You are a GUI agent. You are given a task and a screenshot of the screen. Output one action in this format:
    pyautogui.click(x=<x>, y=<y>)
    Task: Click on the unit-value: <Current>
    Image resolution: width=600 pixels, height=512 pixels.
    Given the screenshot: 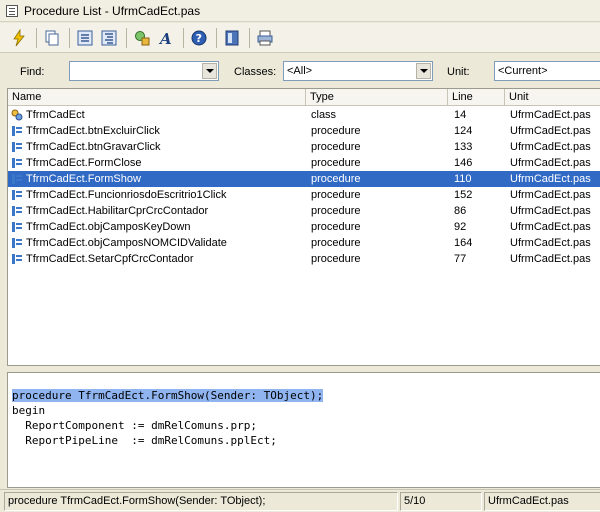 What is the action you would take?
    pyautogui.click(x=523, y=71)
    